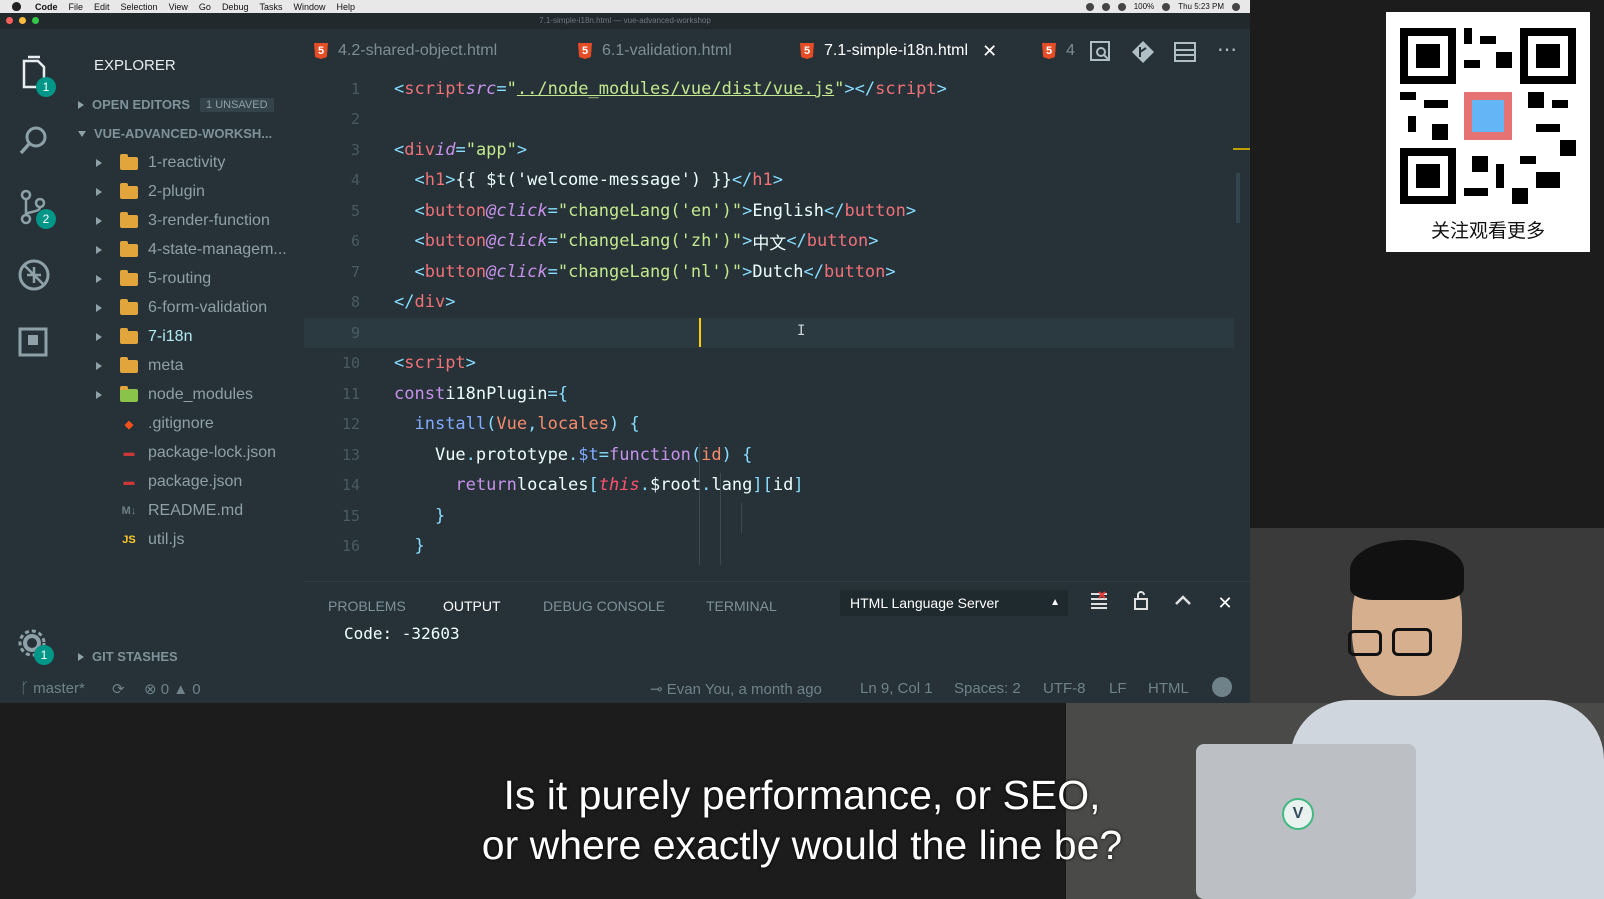 The width and height of the screenshot is (1604, 899). I want to click on tree-item-gitignore: ◆ .gitignore, so click(155, 424).